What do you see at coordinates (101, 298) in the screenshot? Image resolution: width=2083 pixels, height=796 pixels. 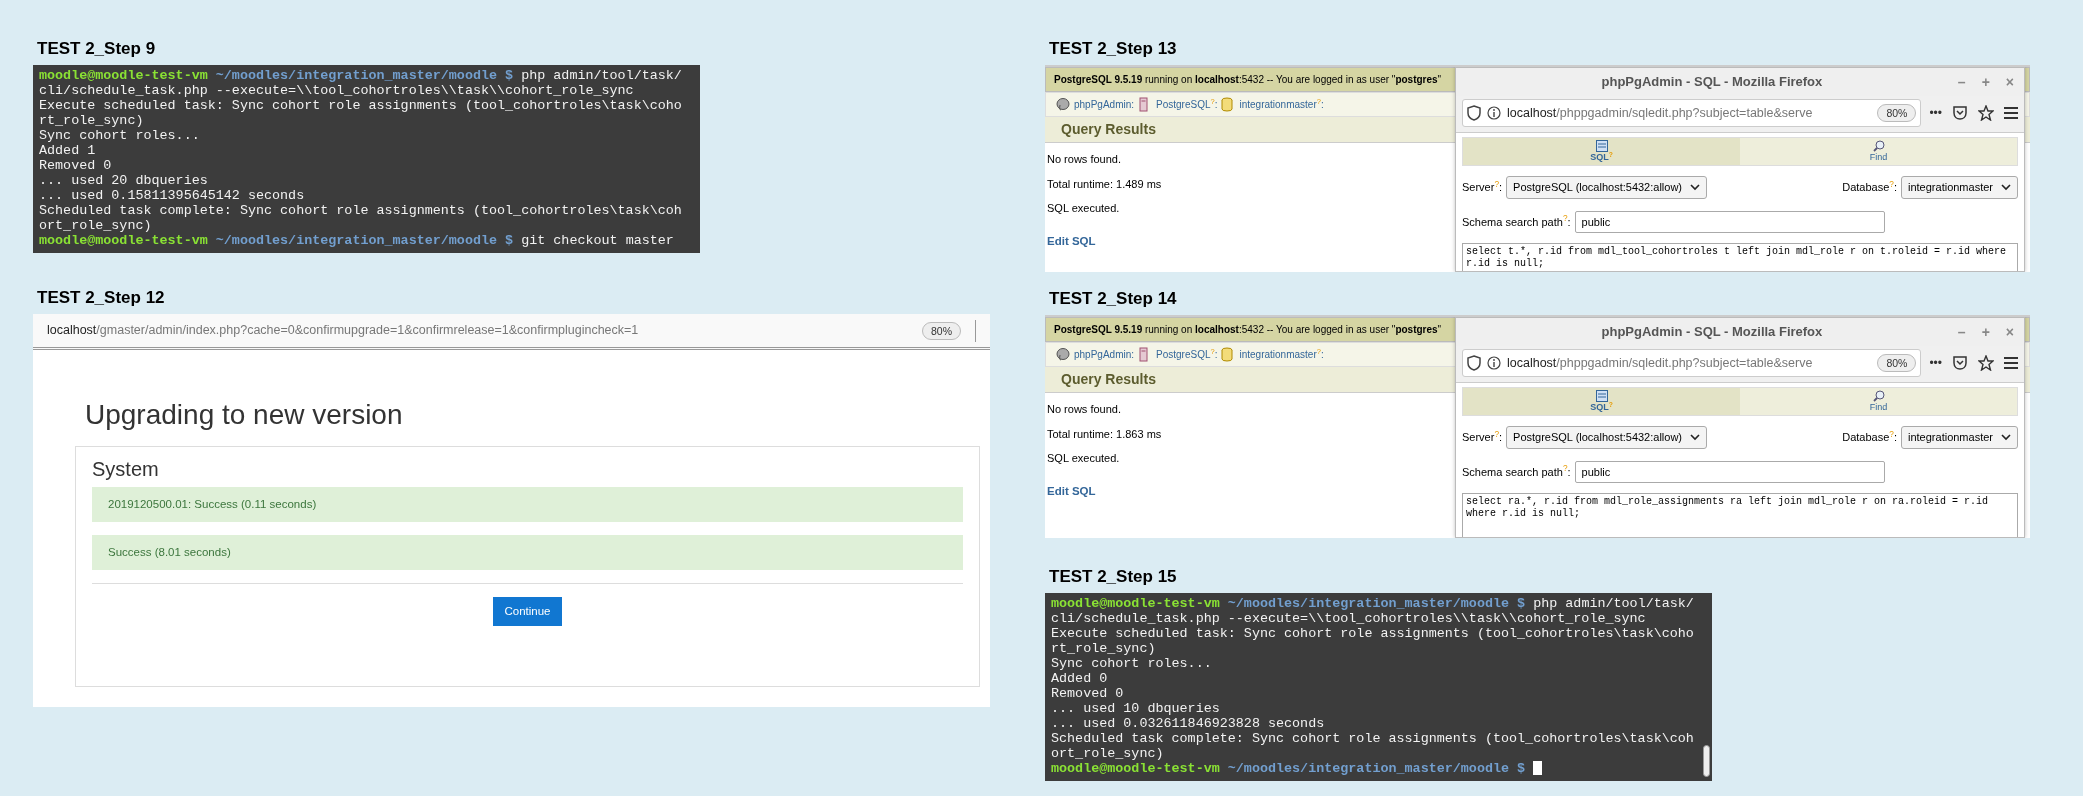 I see `step-label: TEST 2_Step 12` at bounding box center [101, 298].